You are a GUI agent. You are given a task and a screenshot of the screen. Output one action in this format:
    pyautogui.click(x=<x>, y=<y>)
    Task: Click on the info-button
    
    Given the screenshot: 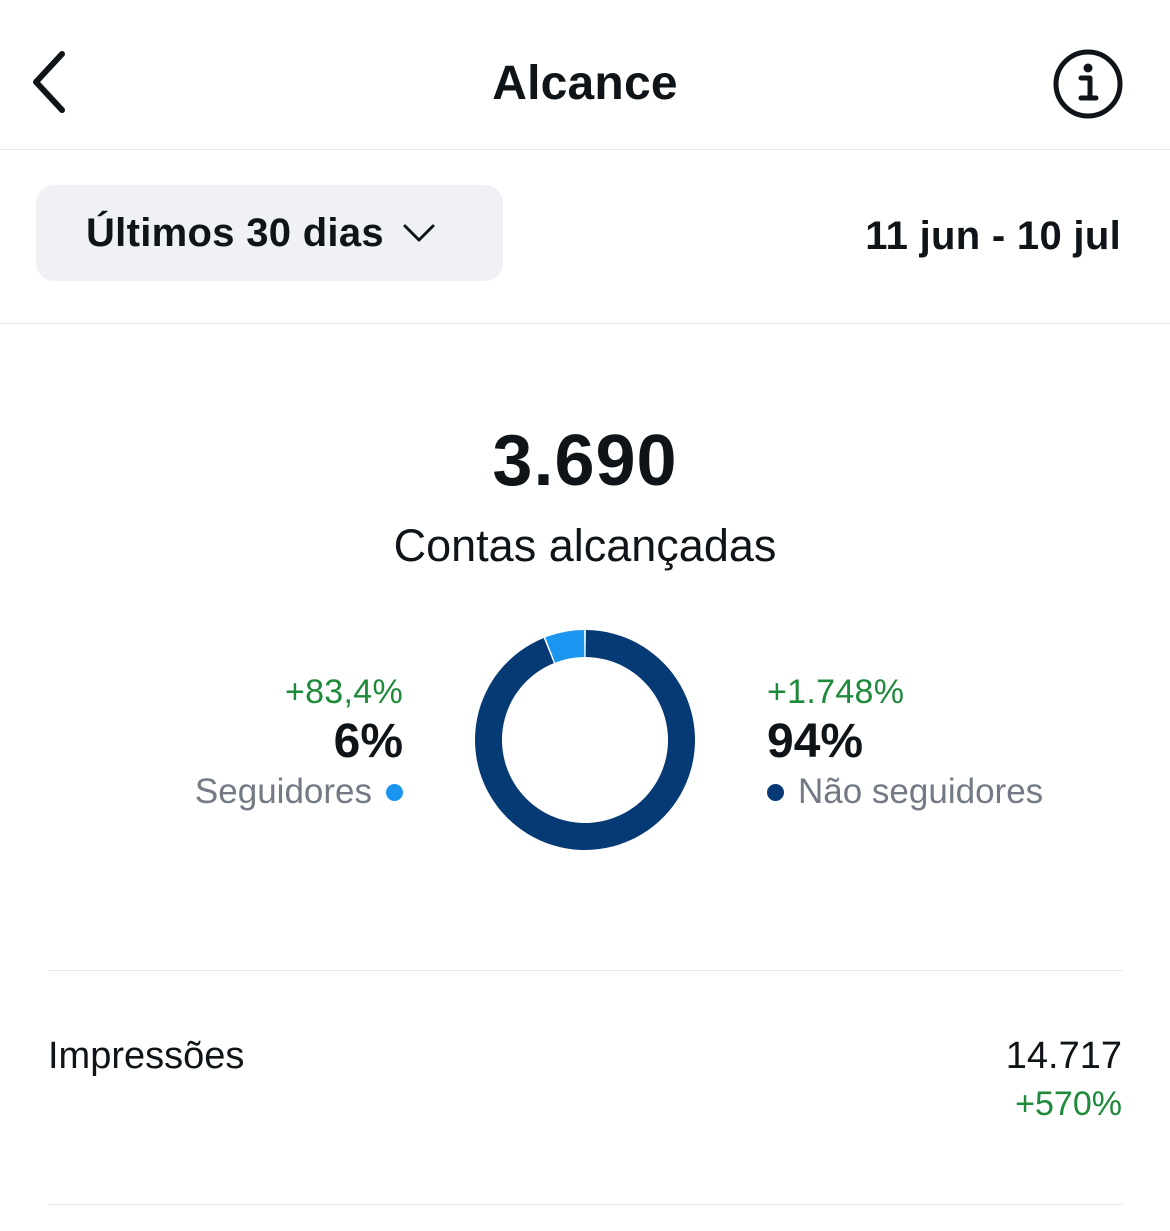 What is the action you would take?
    pyautogui.click(x=1088, y=84)
    